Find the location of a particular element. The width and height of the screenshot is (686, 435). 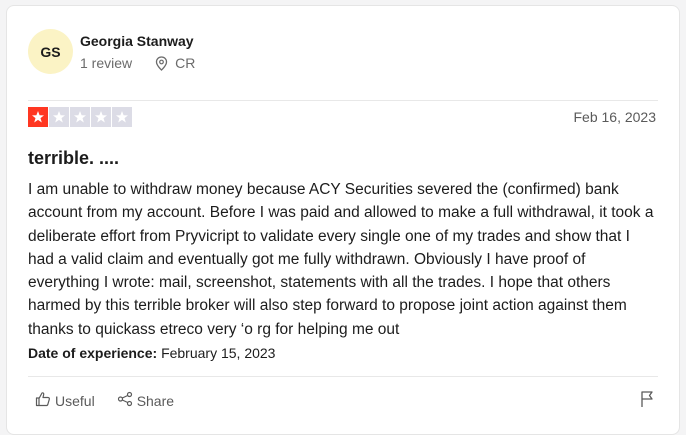

avatar-initials: GS is located at coordinates (50, 51).